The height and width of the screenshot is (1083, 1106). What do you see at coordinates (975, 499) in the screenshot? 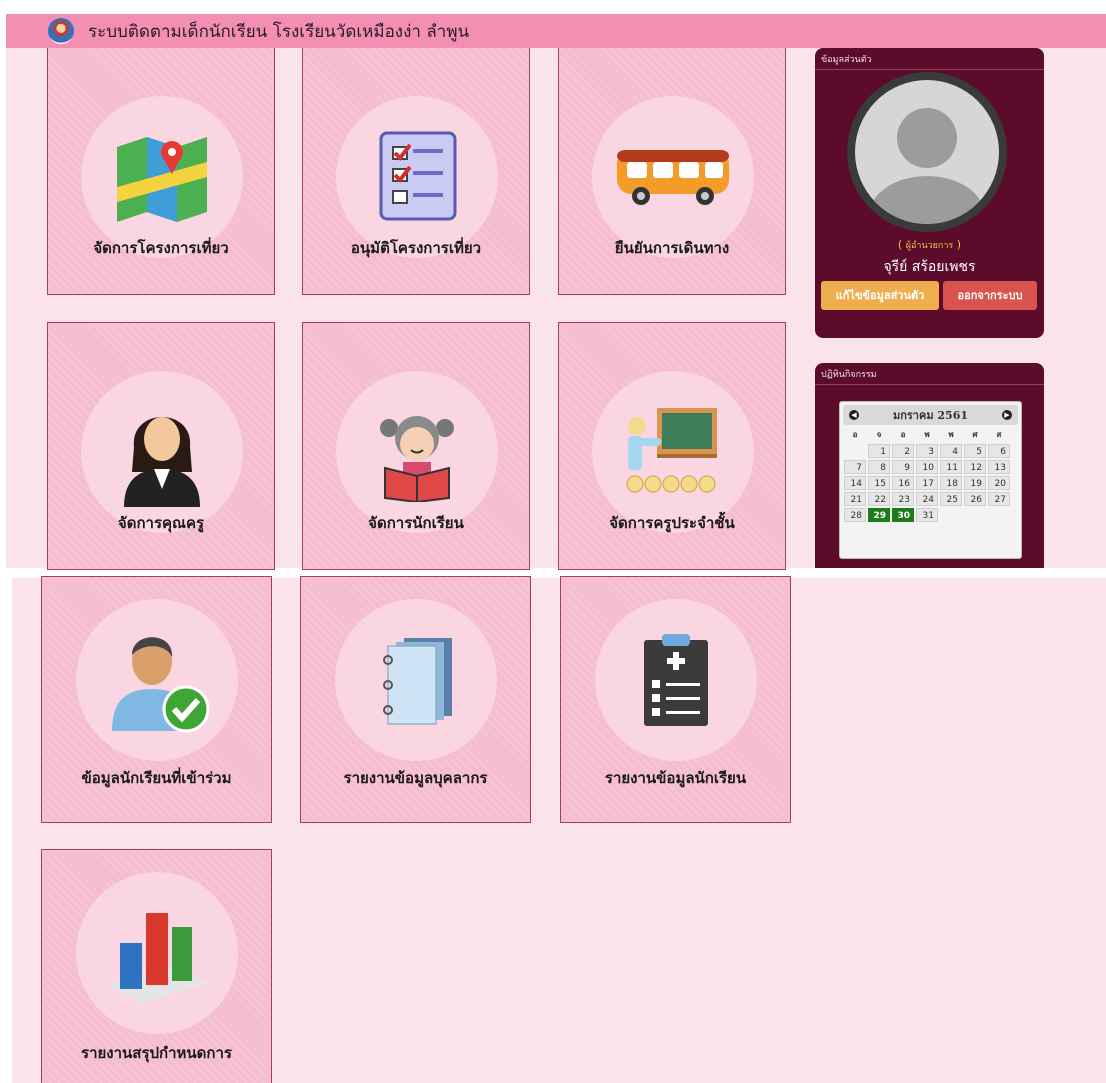
I see `calendar-day: 26` at bounding box center [975, 499].